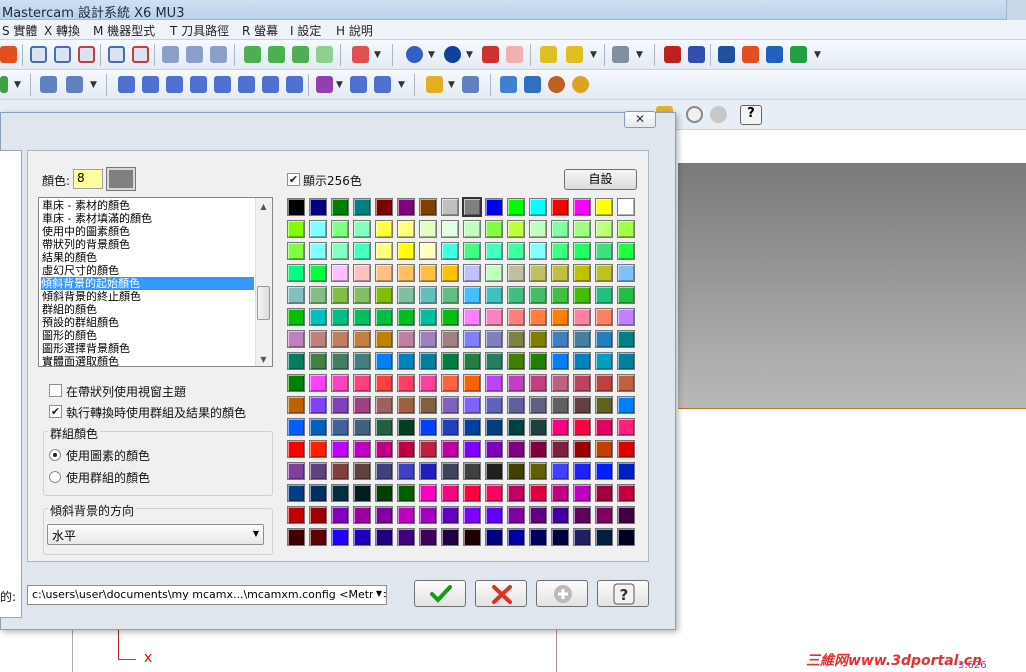 Image resolution: width=1026 pixels, height=672 pixels. Describe the element at coordinates (718, 114) in the screenshot. I see `gray-circle-icon` at that location.